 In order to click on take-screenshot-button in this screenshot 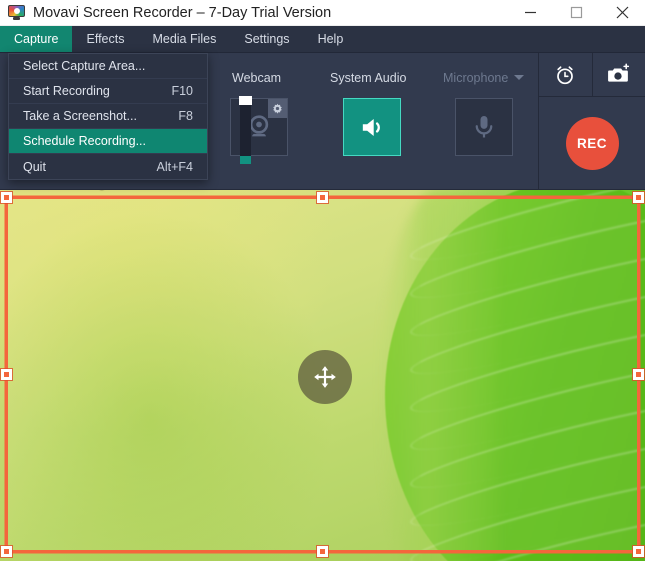, I will do `click(618, 74)`.